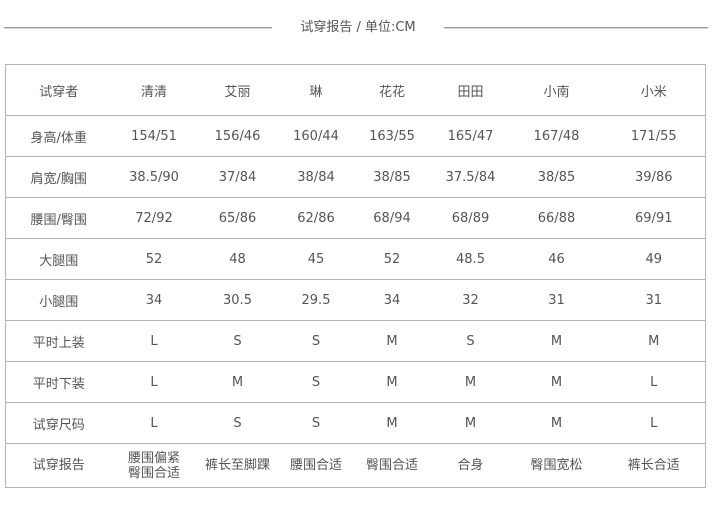 The height and width of the screenshot is (505, 712). I want to click on report-line: 腰围偏紧, so click(153, 458).